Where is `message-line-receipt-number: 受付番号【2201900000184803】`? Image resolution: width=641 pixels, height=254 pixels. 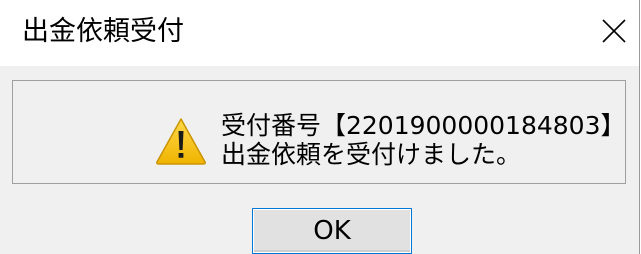 message-line-receipt-number: 受付番号【2201900000184803】 is located at coordinates (423, 125).